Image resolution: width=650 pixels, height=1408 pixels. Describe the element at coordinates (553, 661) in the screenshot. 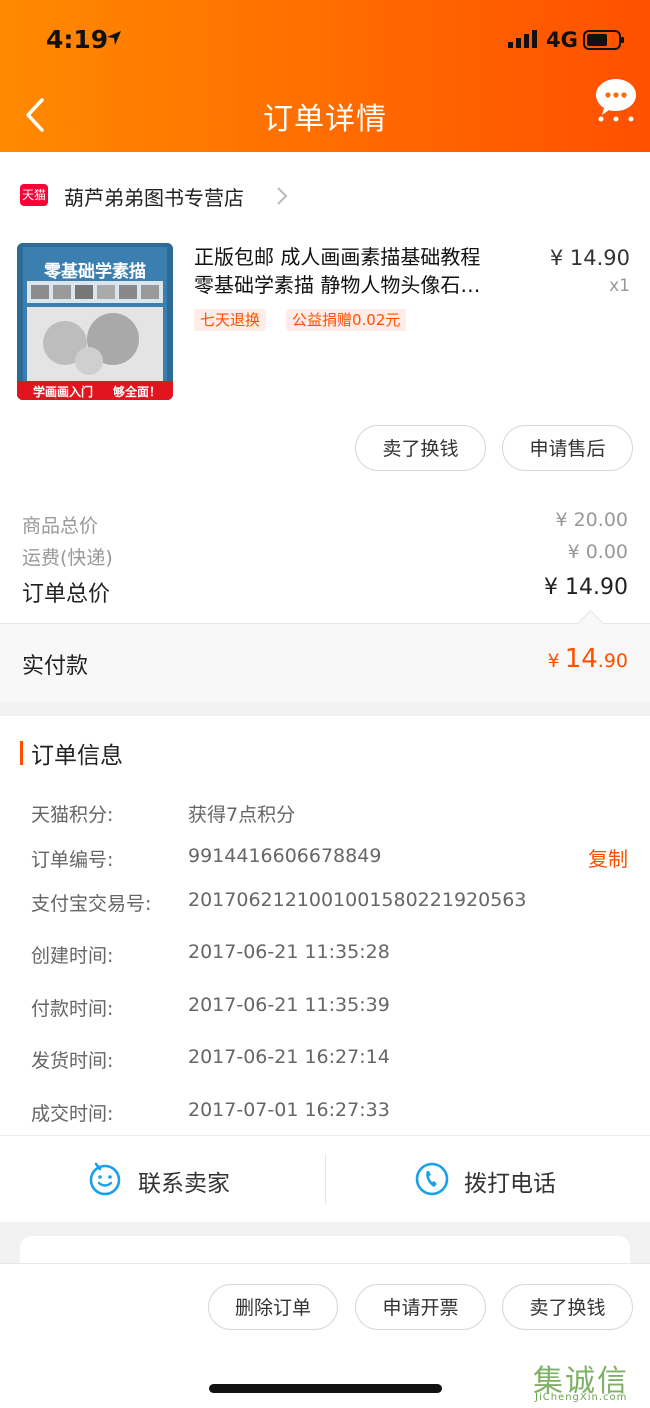

I see `paid-currency: ¥` at that location.